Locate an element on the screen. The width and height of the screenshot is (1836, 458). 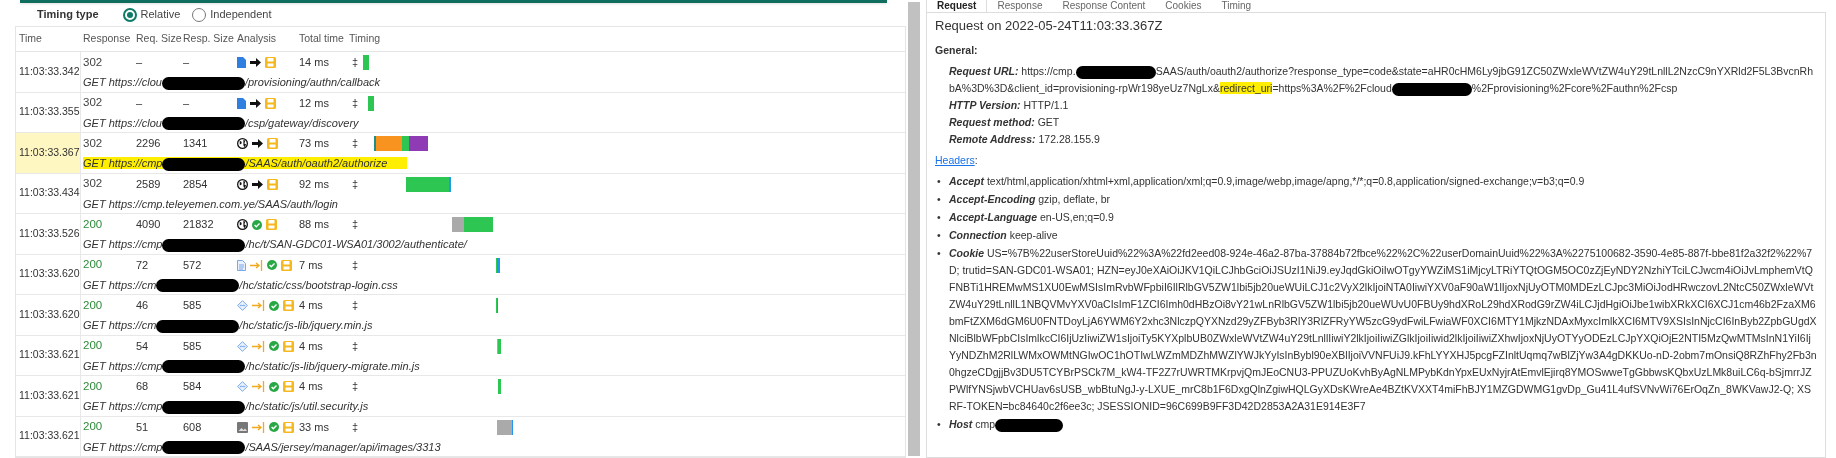
tab: Timing is located at coordinates (1236, 6).